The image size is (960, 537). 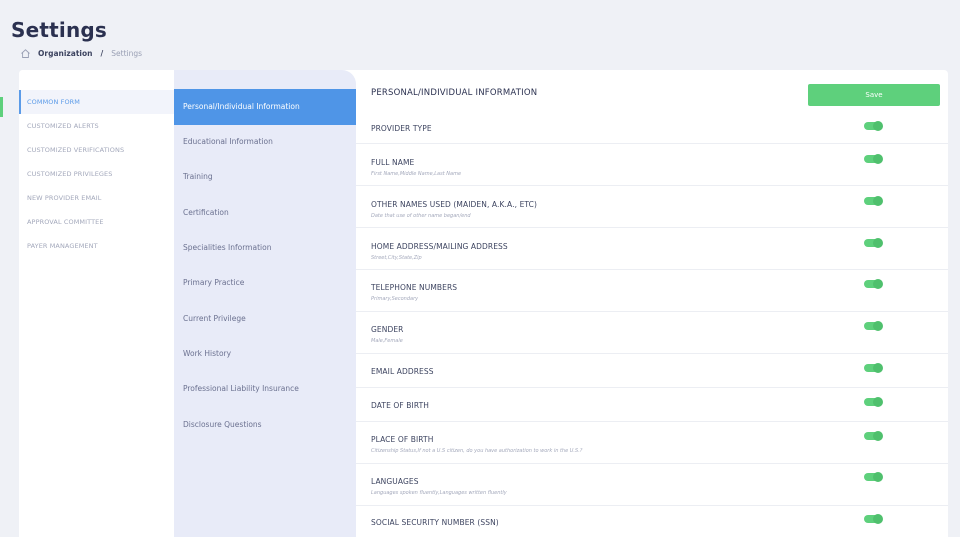 I want to click on field-subtitle: Date that use of other name began/end, so click(x=421, y=216).